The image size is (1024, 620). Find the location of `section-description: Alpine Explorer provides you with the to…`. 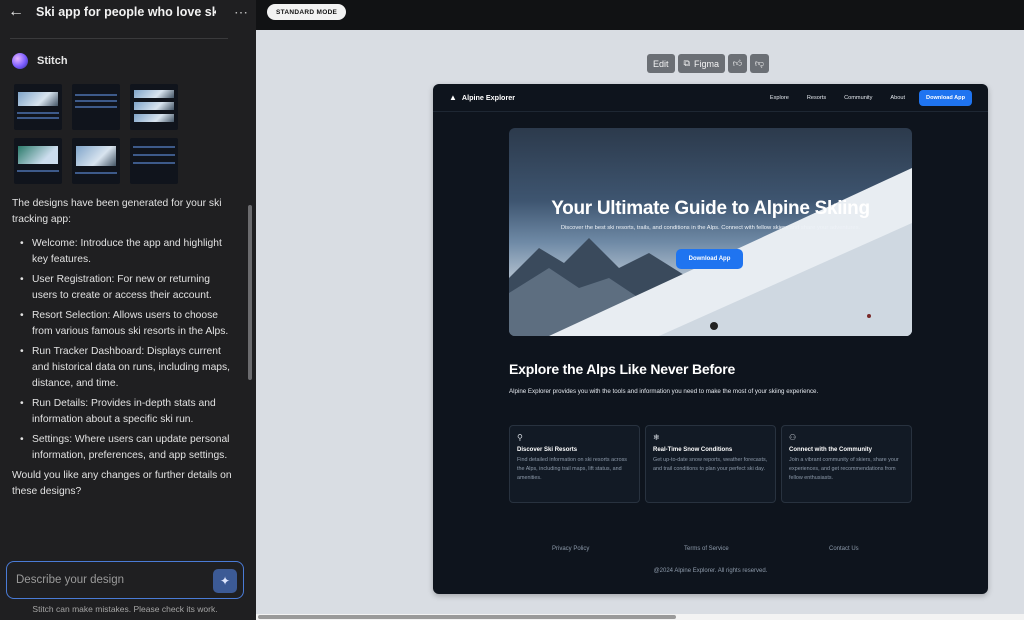

section-description: Alpine Explorer provides you with the to… is located at coordinates (664, 391).